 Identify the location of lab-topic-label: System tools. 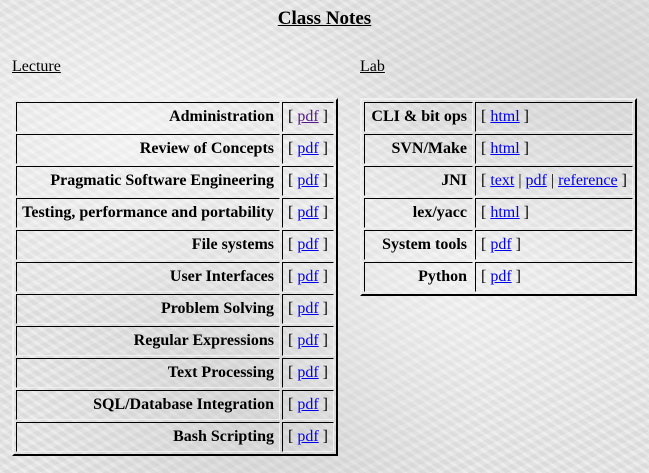
(418, 245).